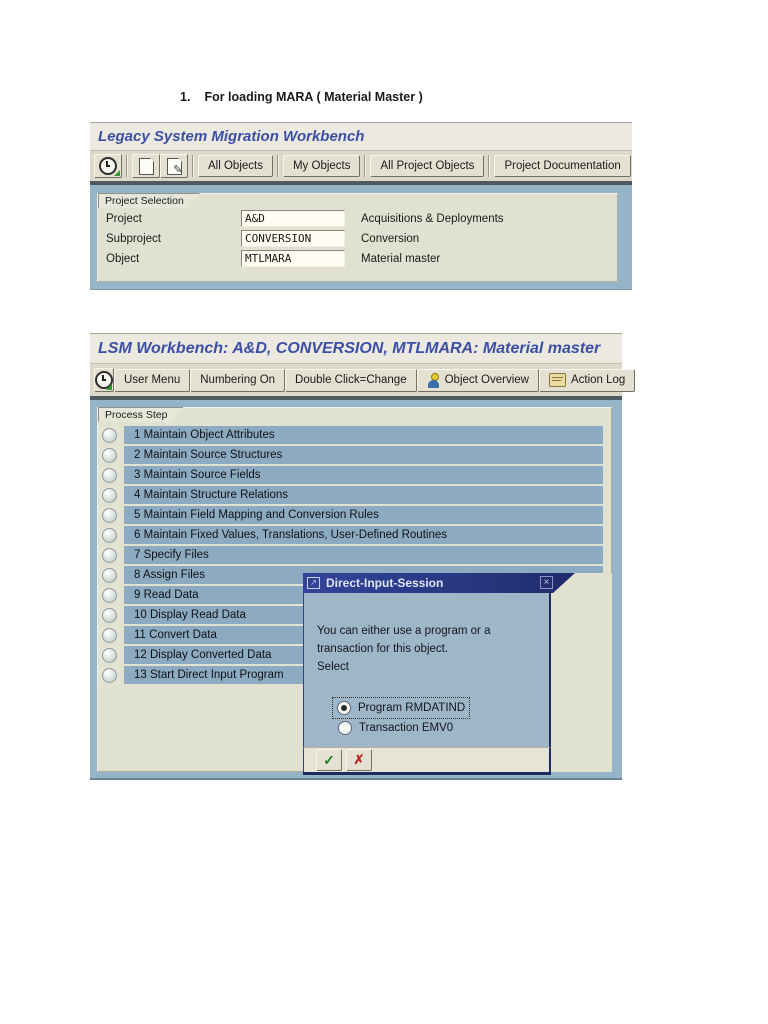  Describe the element at coordinates (313, 583) in the screenshot. I see `session-icon: ↗` at that location.